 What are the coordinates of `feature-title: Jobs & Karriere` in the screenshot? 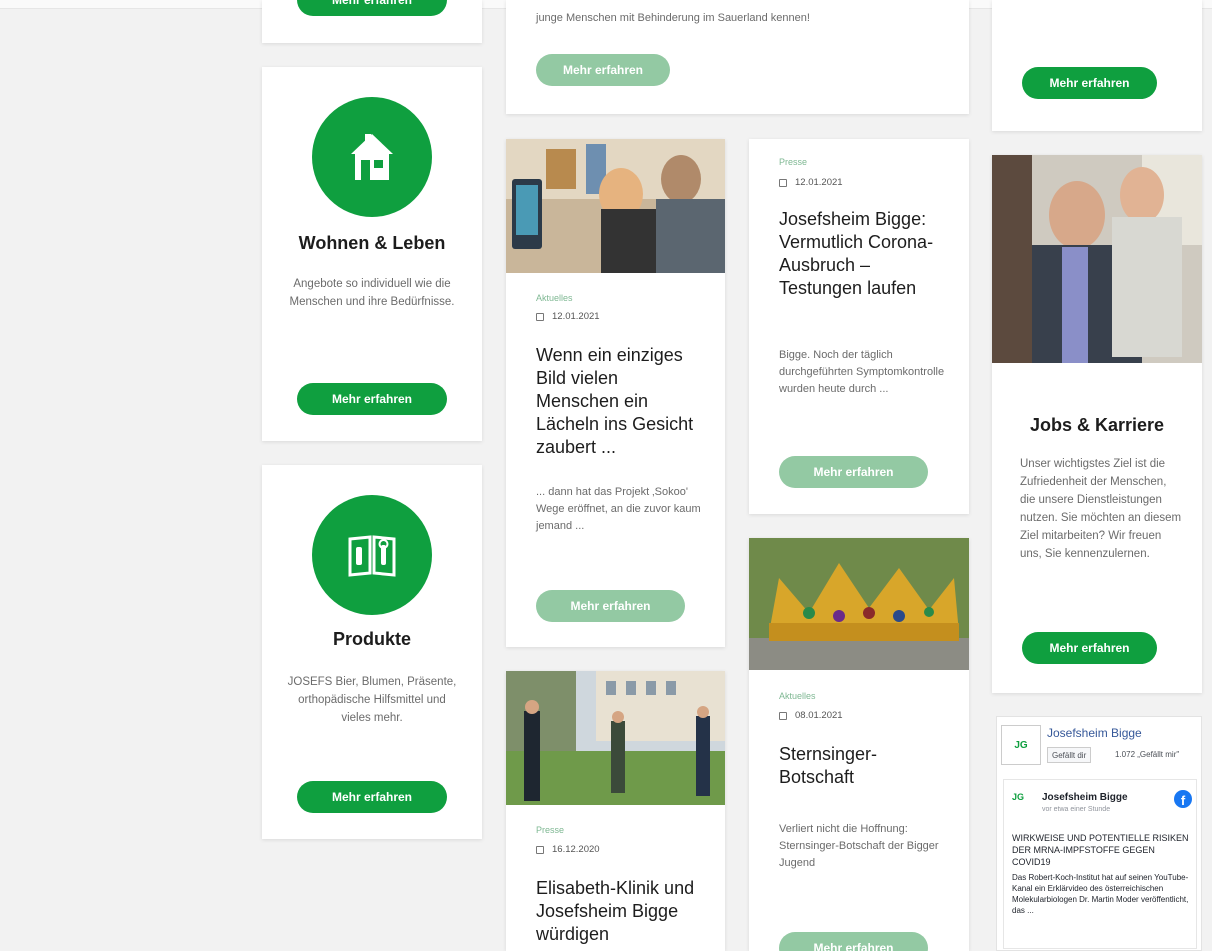 It's located at (1097, 425).